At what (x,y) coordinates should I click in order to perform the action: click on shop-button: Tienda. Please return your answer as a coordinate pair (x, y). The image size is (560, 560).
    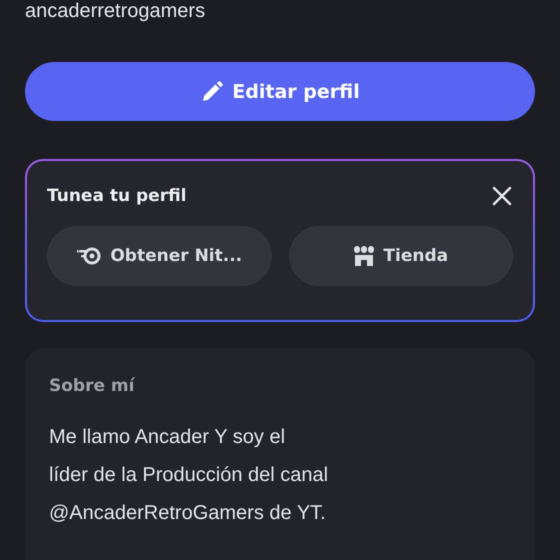
    Looking at the image, I should click on (400, 256).